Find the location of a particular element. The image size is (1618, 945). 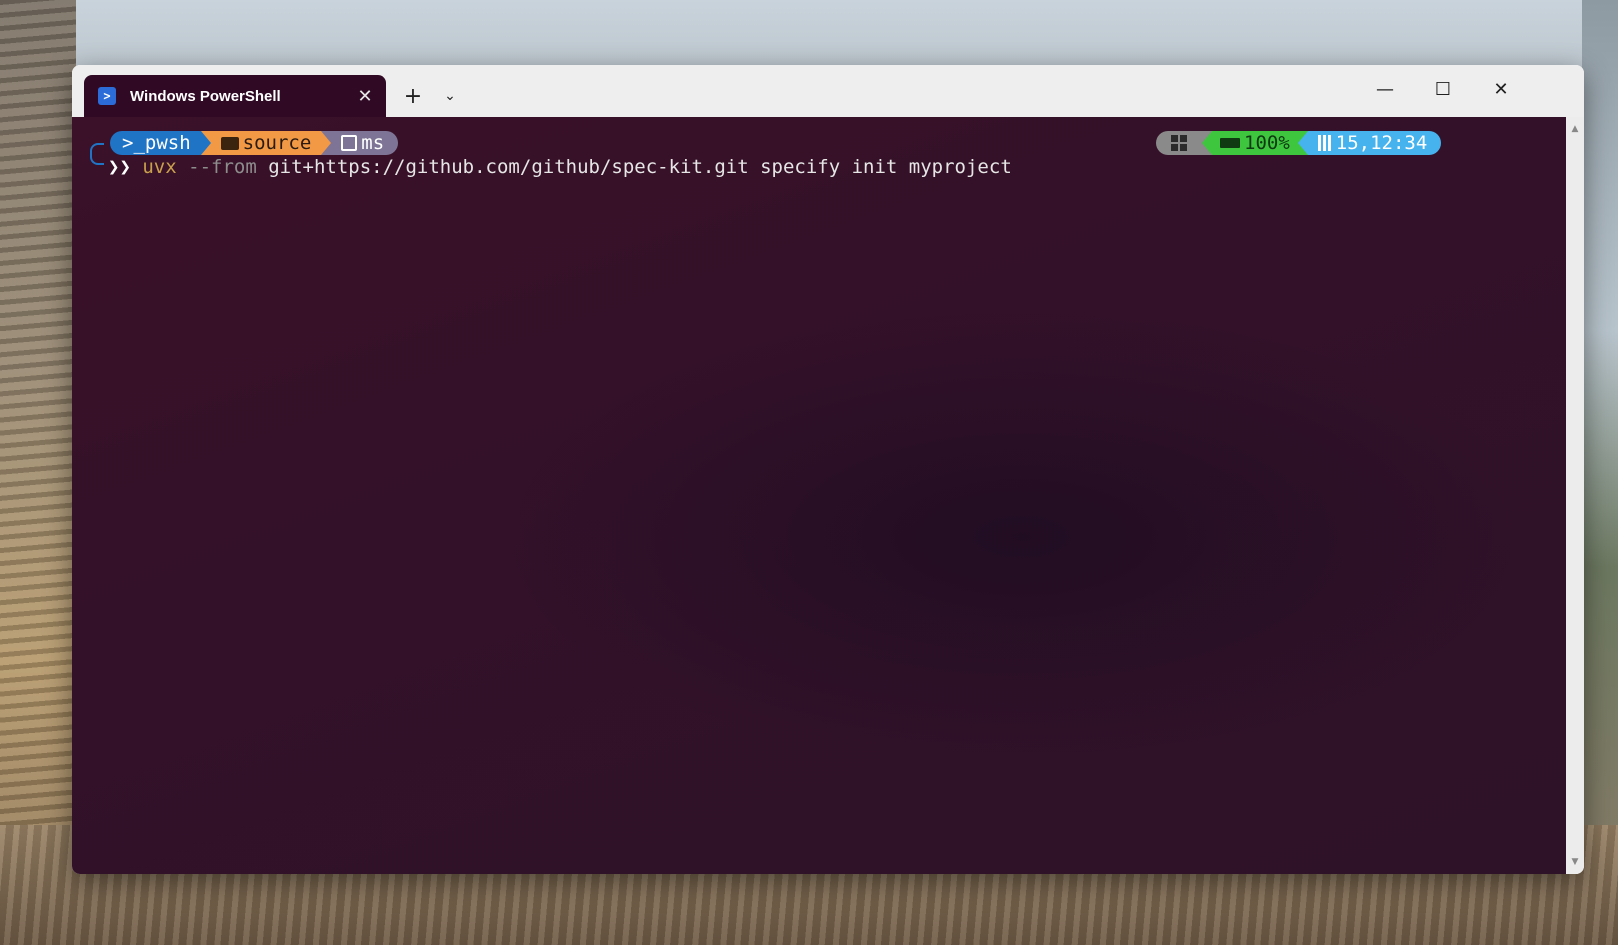

prompt-bracket-icon is located at coordinates (97, 154).